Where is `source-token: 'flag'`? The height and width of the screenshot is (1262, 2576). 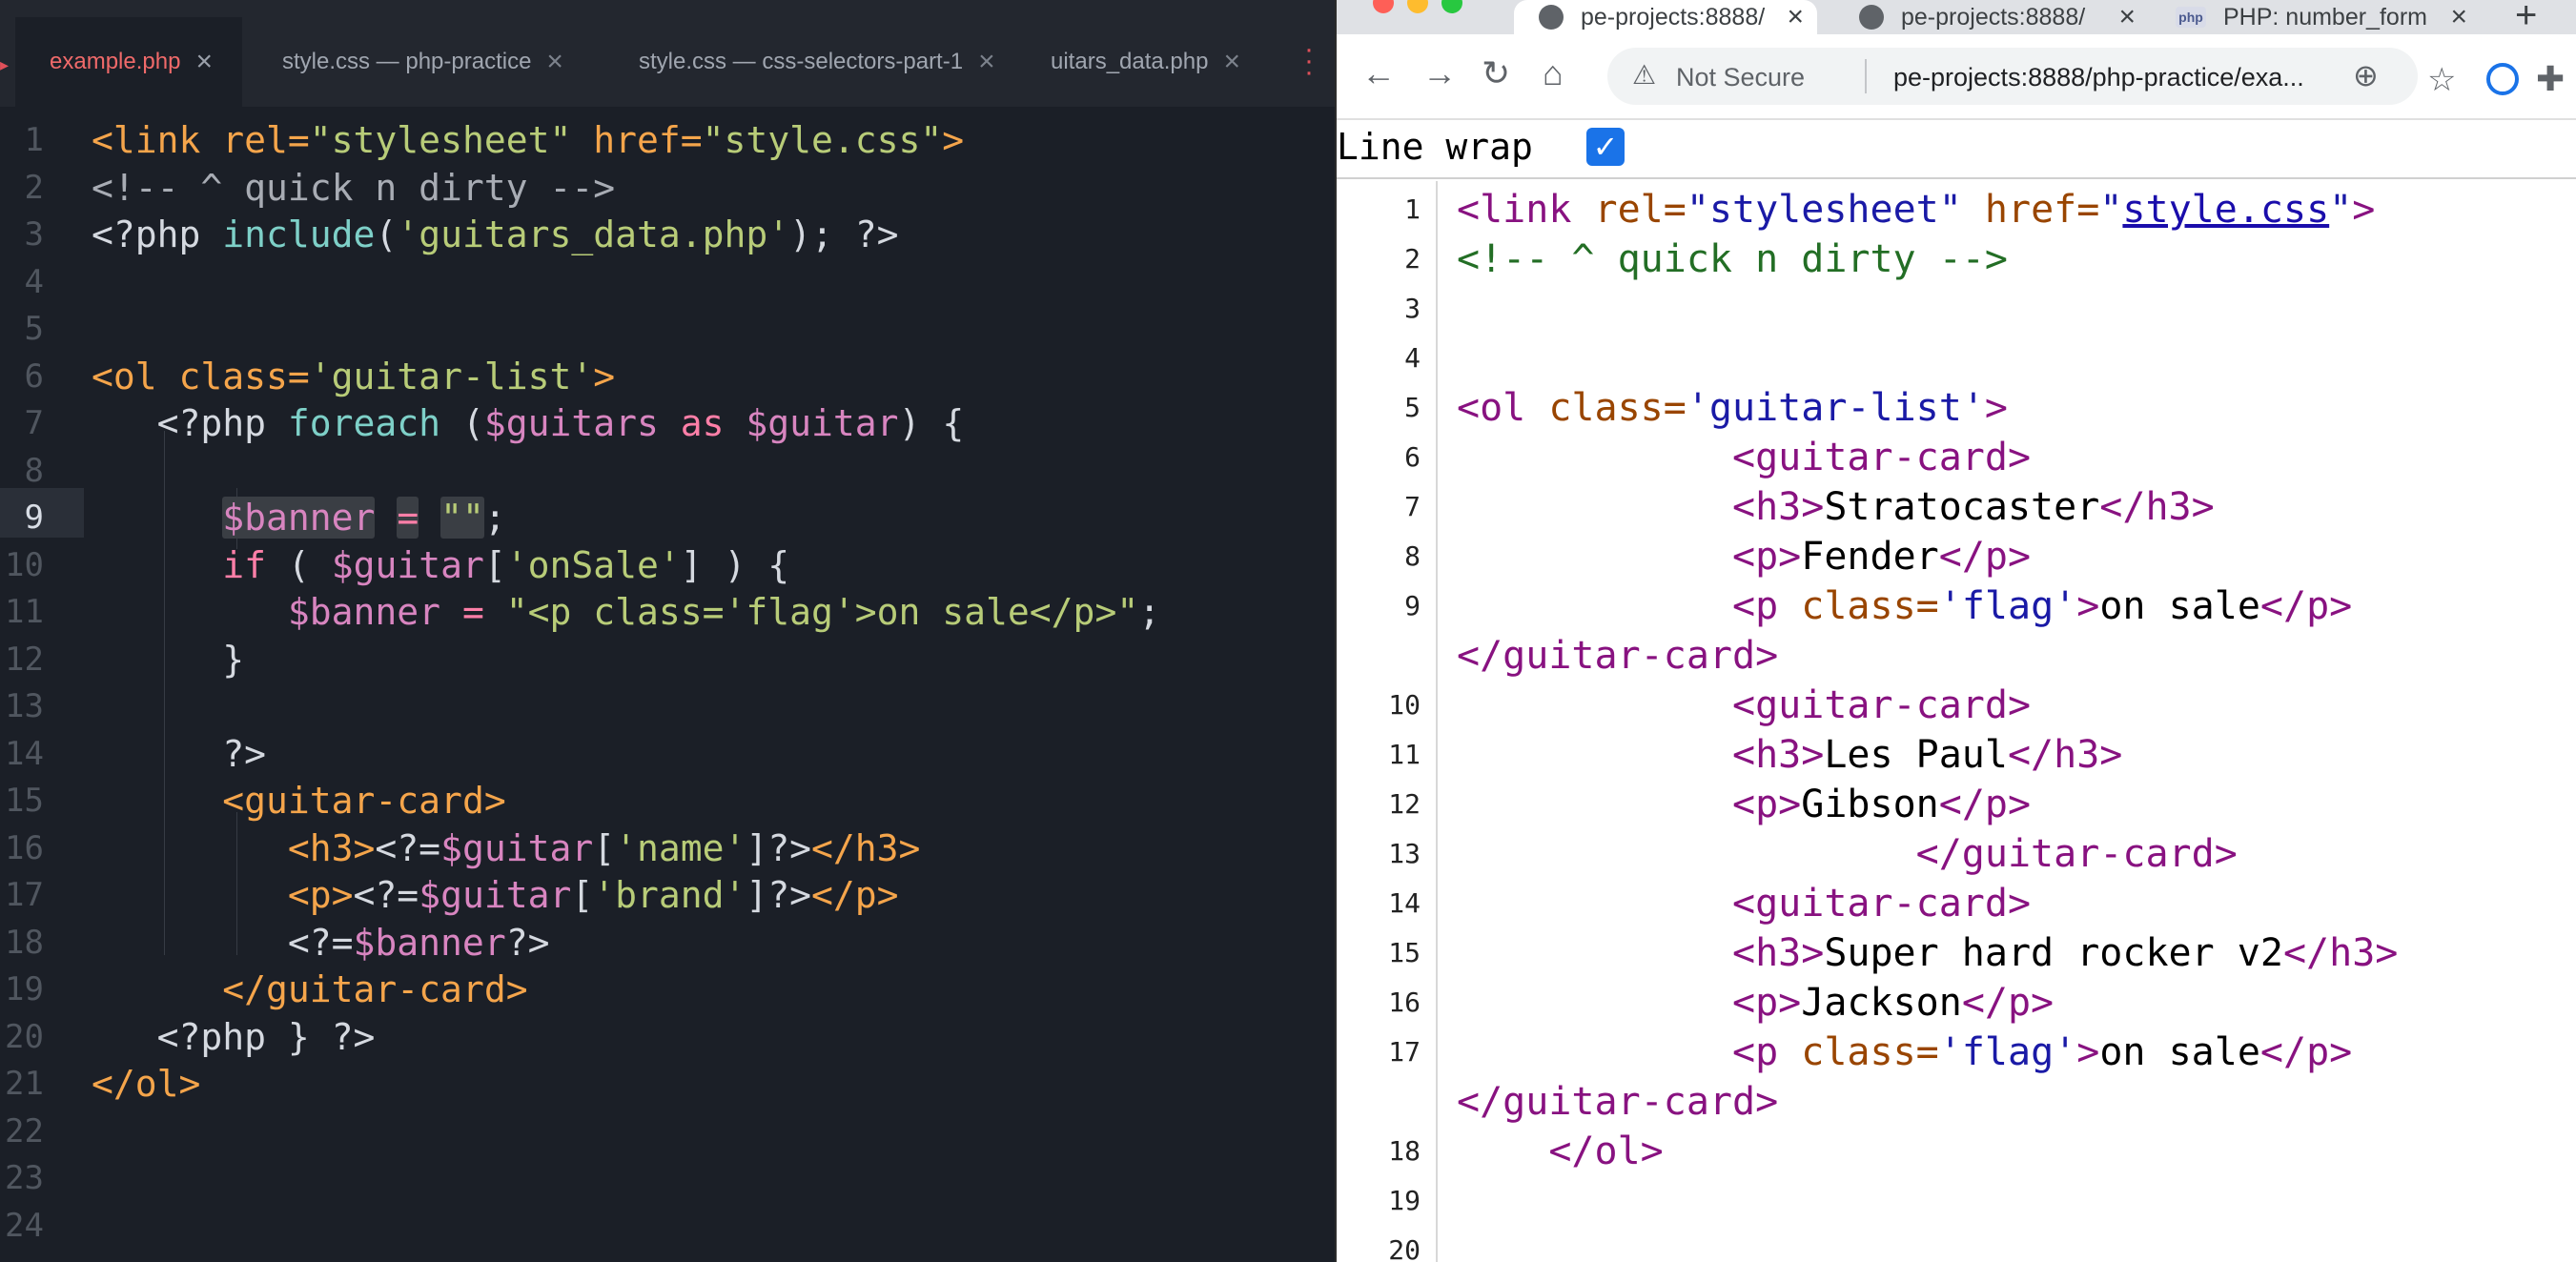 source-token: 'flag' is located at coordinates (2008, 606).